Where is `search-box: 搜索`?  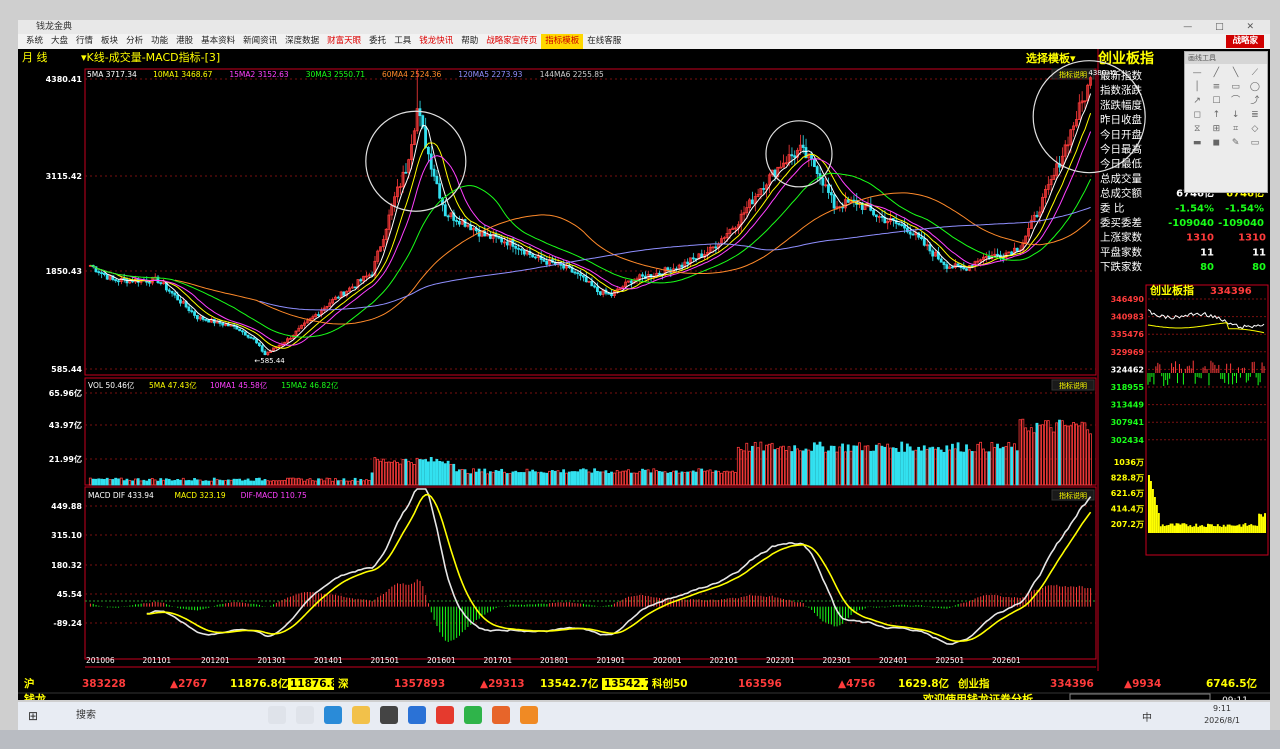 search-box: 搜索 is located at coordinates (153, 716).